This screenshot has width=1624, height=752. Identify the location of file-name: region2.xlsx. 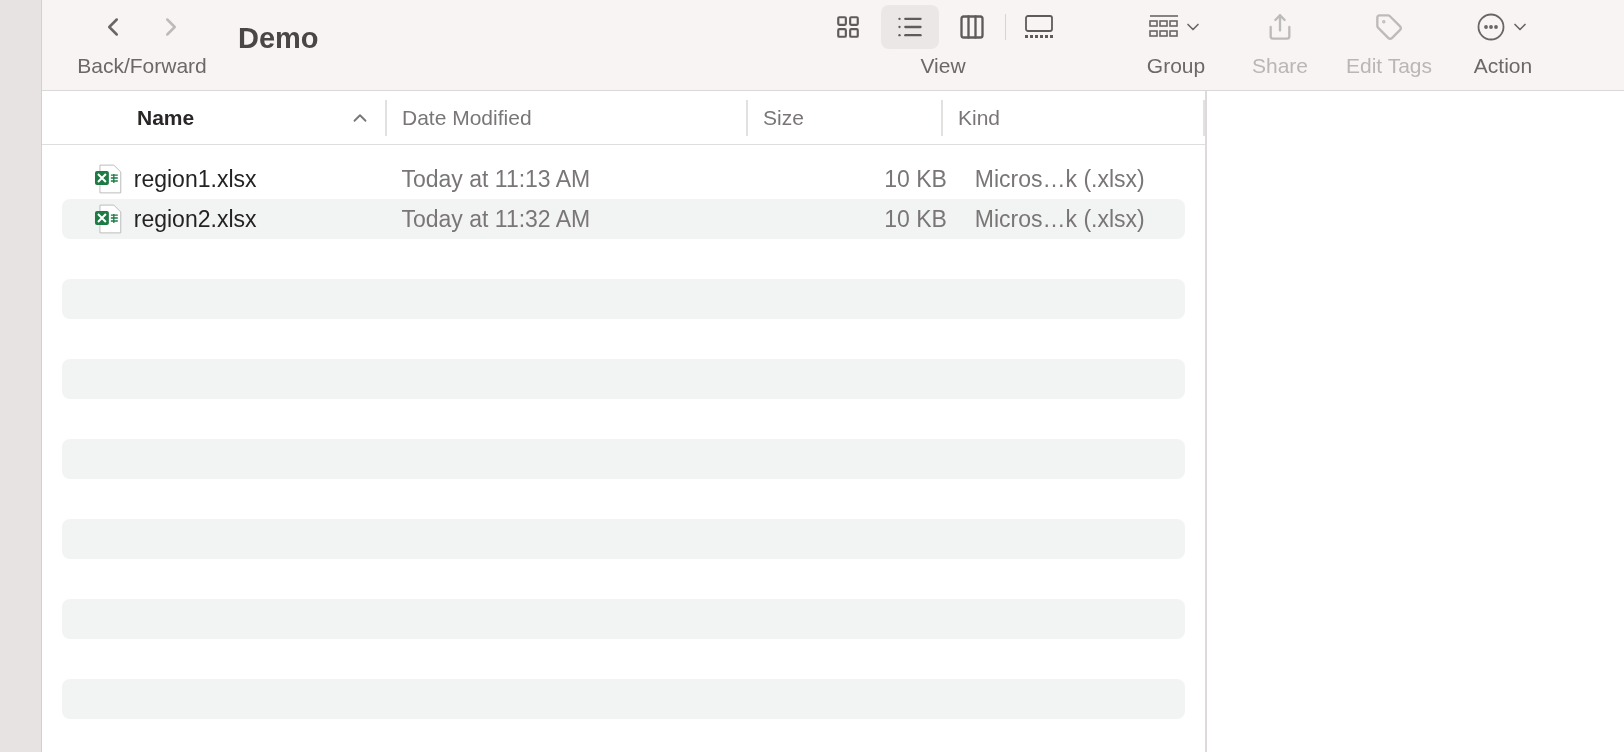
(195, 219).